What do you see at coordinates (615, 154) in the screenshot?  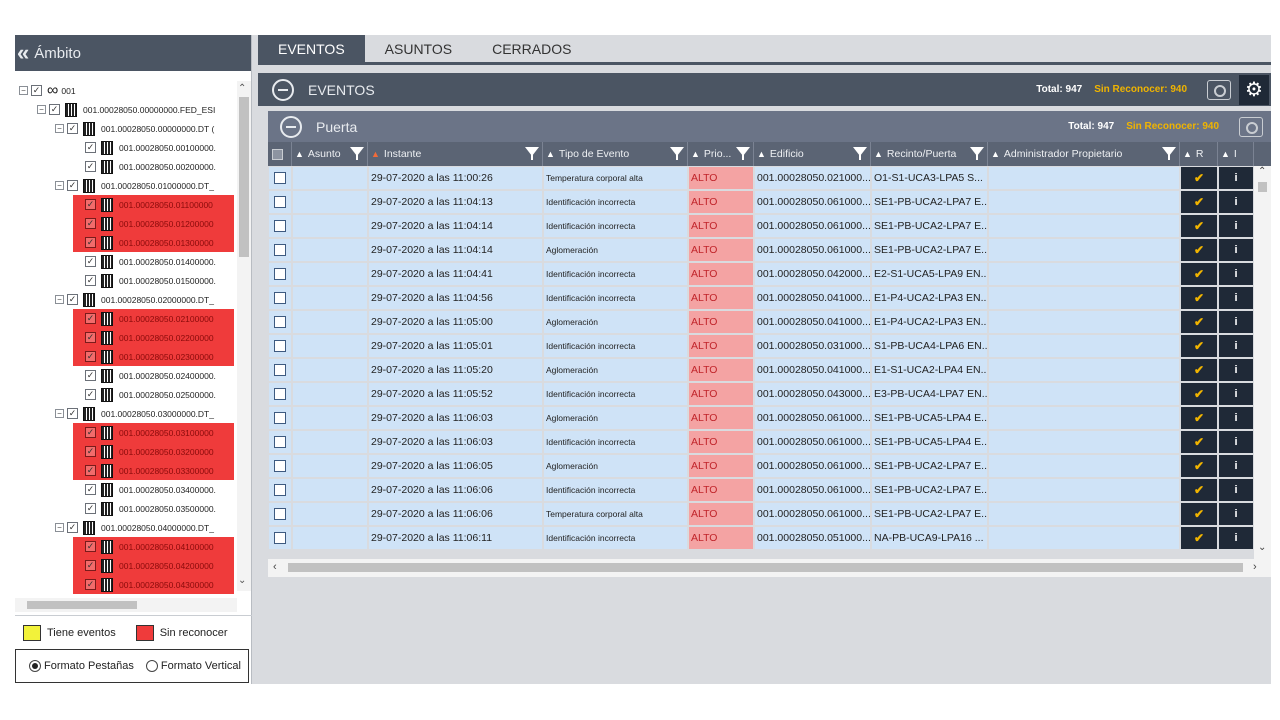 I see `col-tipo-evento: ▲ Tipo de Evento` at bounding box center [615, 154].